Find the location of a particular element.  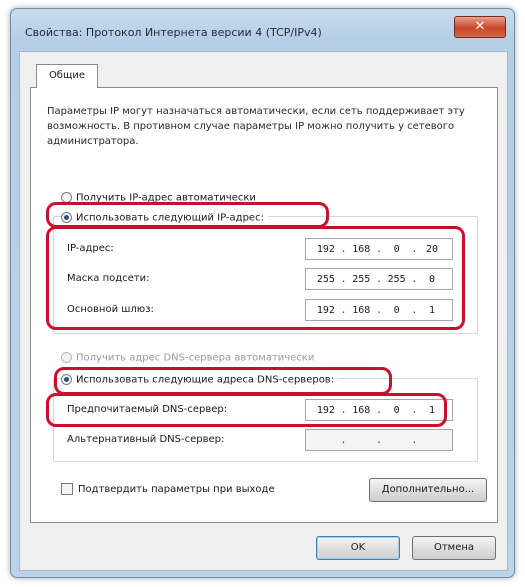

alternate-dns-input: . . . is located at coordinates (379, 440).